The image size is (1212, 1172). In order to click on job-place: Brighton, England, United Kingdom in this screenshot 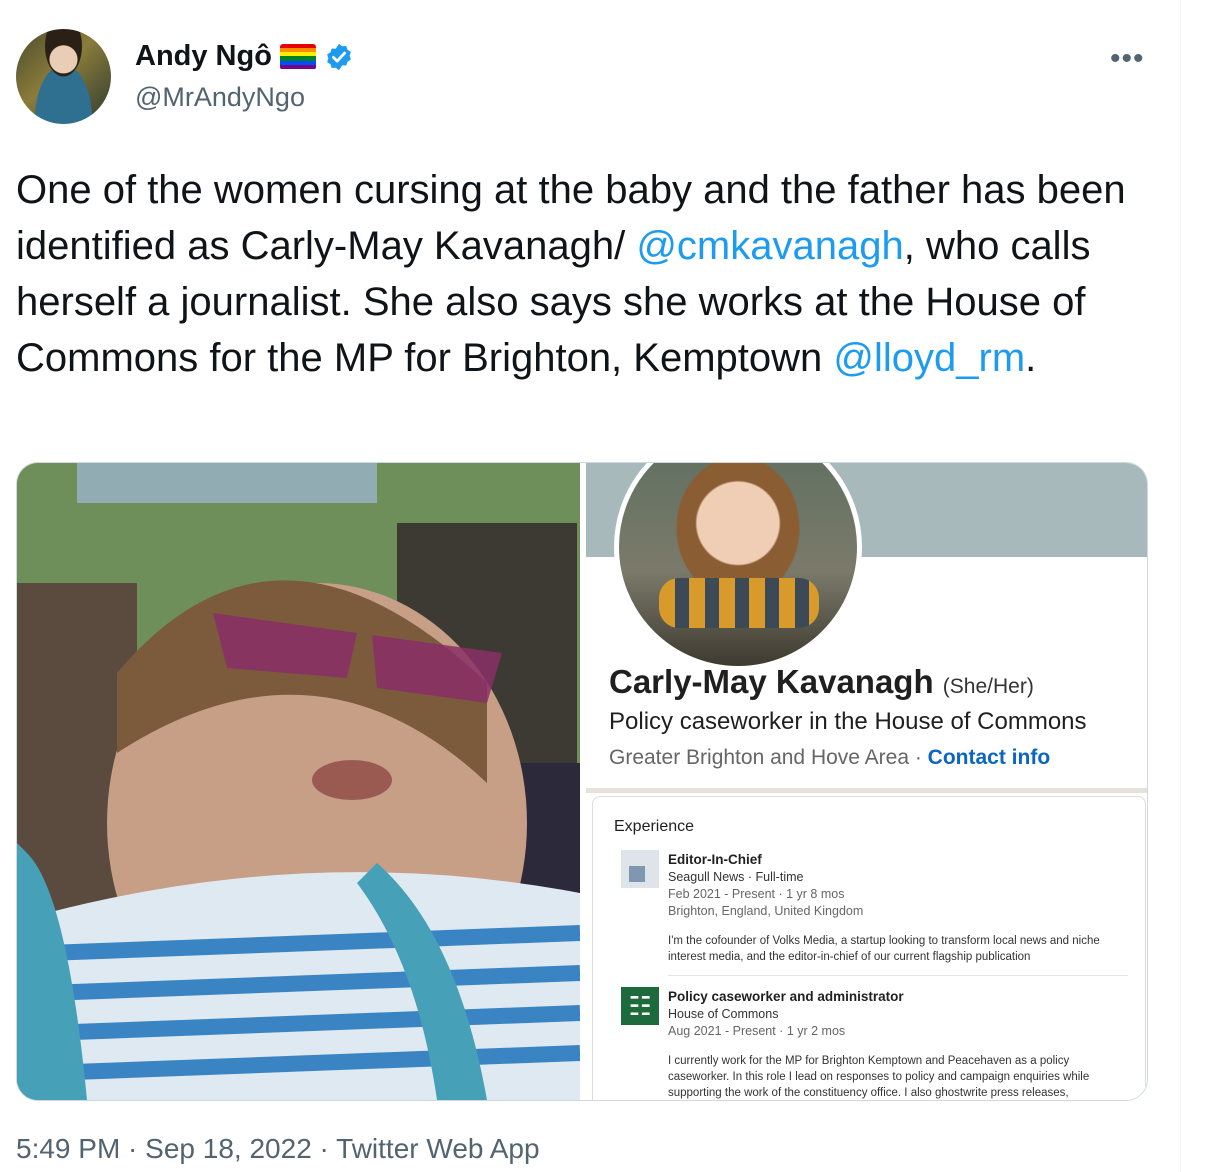, I will do `click(766, 911)`.